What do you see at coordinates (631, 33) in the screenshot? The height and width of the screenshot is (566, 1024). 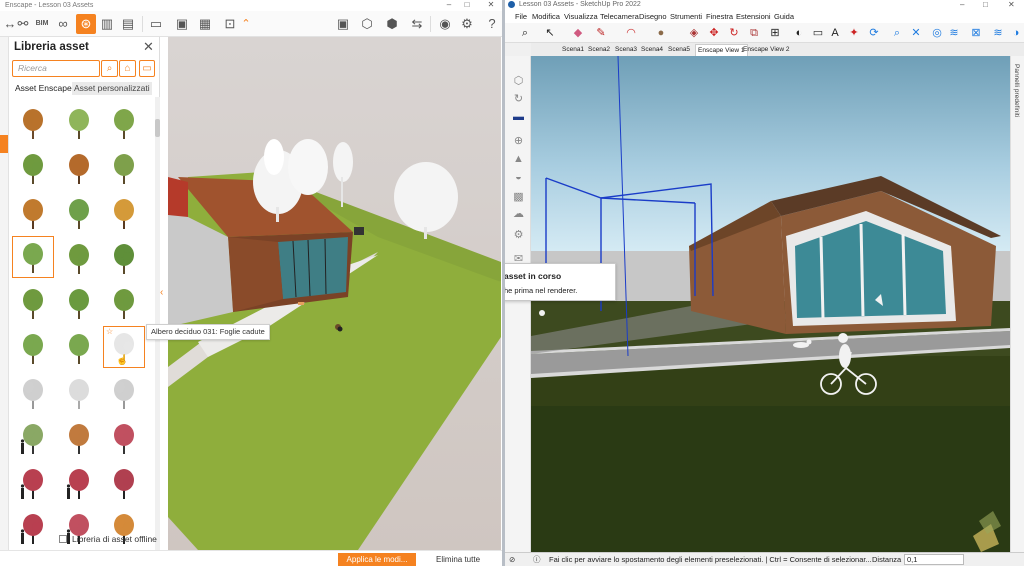 I see `arc-icon: ◠` at bounding box center [631, 33].